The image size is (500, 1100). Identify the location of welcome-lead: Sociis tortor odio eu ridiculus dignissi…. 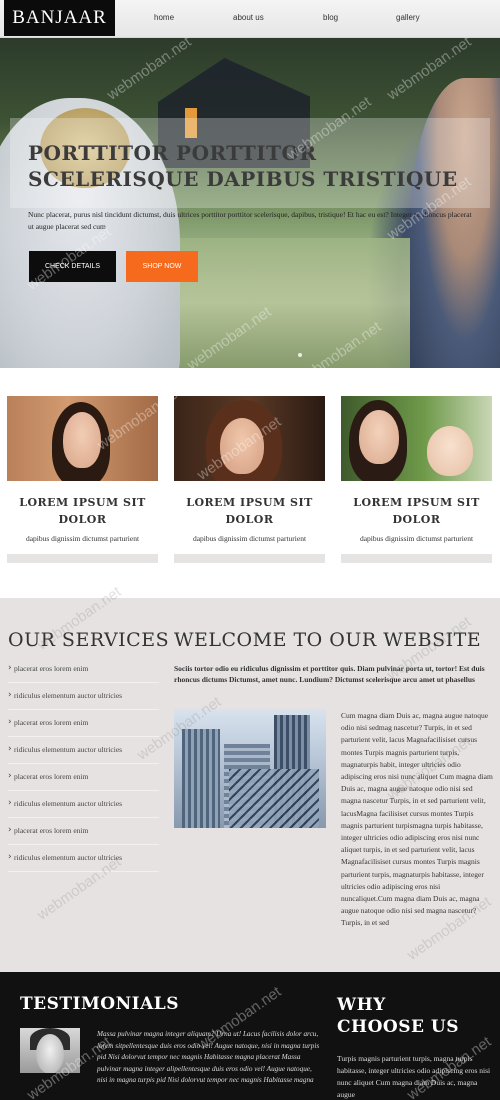
(329, 674).